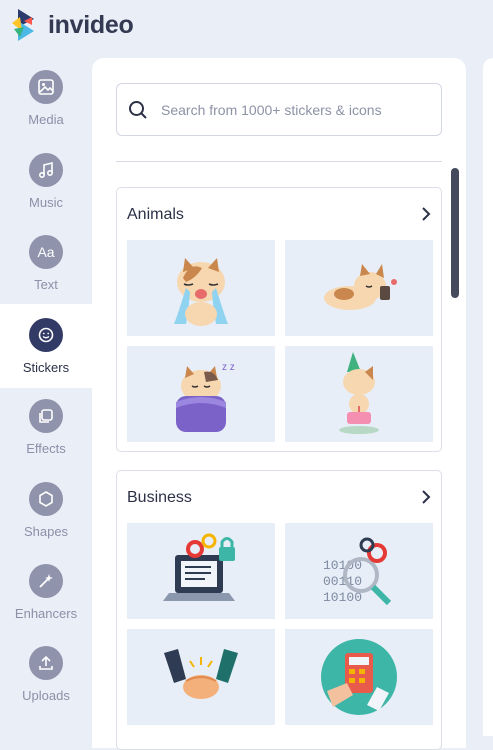  Describe the element at coordinates (46, 119) in the screenshot. I see `sidebar-item-label: Media` at that location.